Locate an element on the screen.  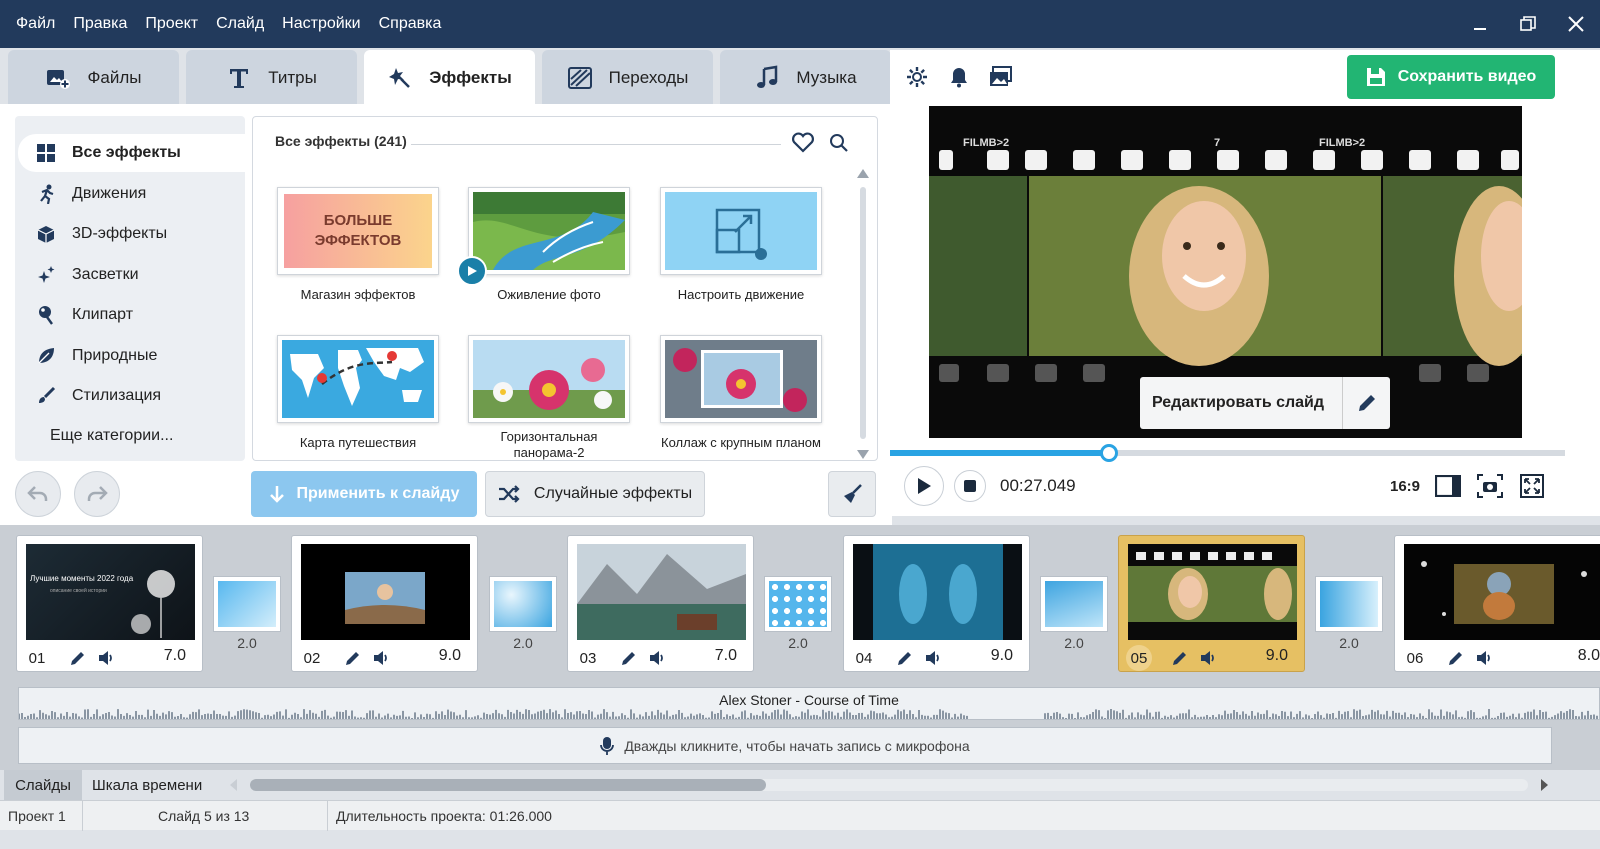
slide-thumbnail: 03 7.0 is located at coordinates (660, 603).